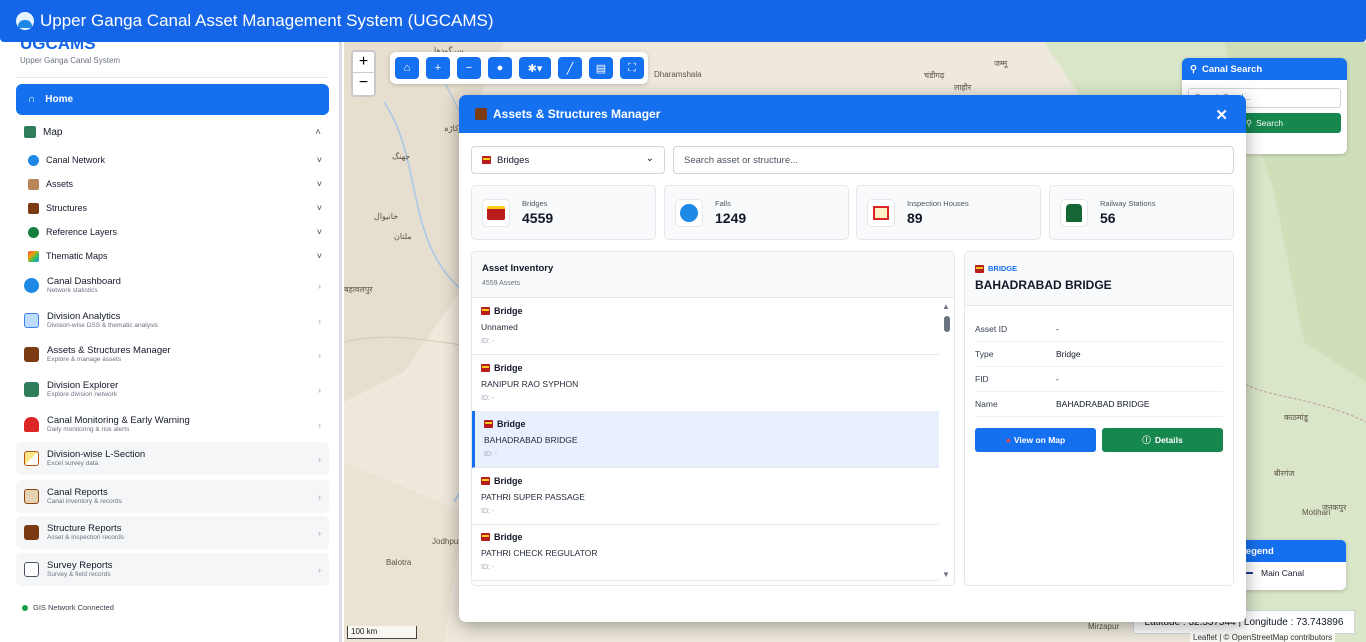  Describe the element at coordinates (31, 569) in the screenshot. I see `document-pen-icon` at that location.